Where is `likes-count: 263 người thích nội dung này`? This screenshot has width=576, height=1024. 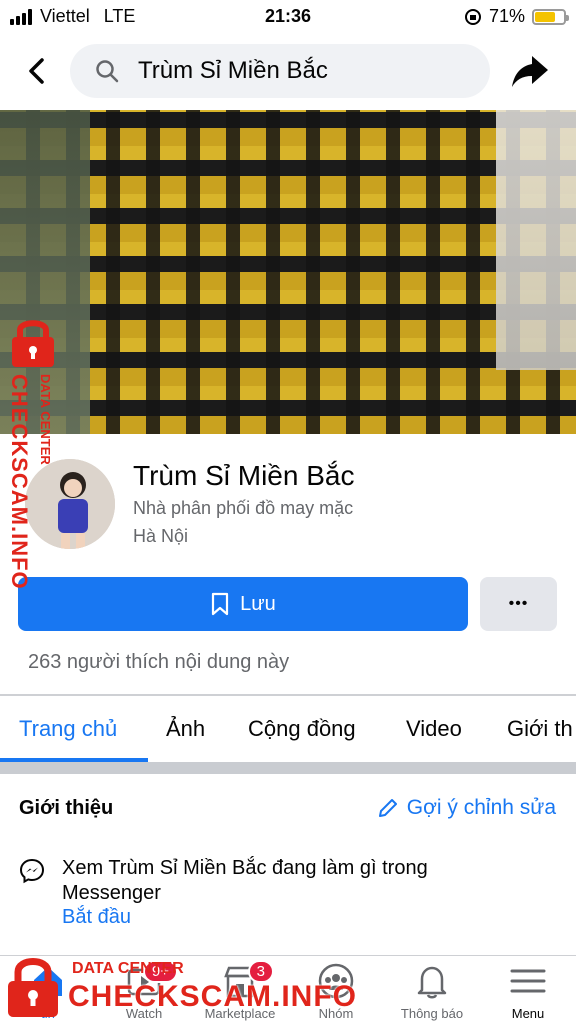
likes-count: 263 người thích nội dung này is located at coordinates (159, 662).